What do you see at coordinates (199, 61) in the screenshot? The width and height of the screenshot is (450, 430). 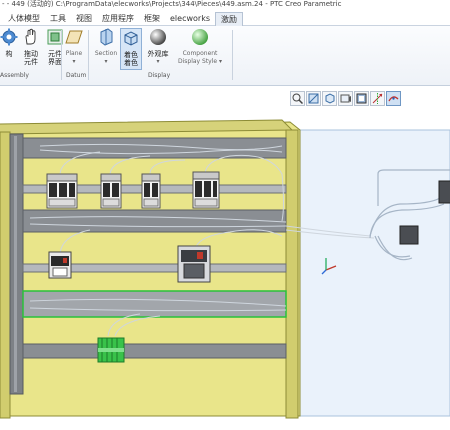 I see `display-style-dropdown: Display Style ▾` at bounding box center [199, 61].